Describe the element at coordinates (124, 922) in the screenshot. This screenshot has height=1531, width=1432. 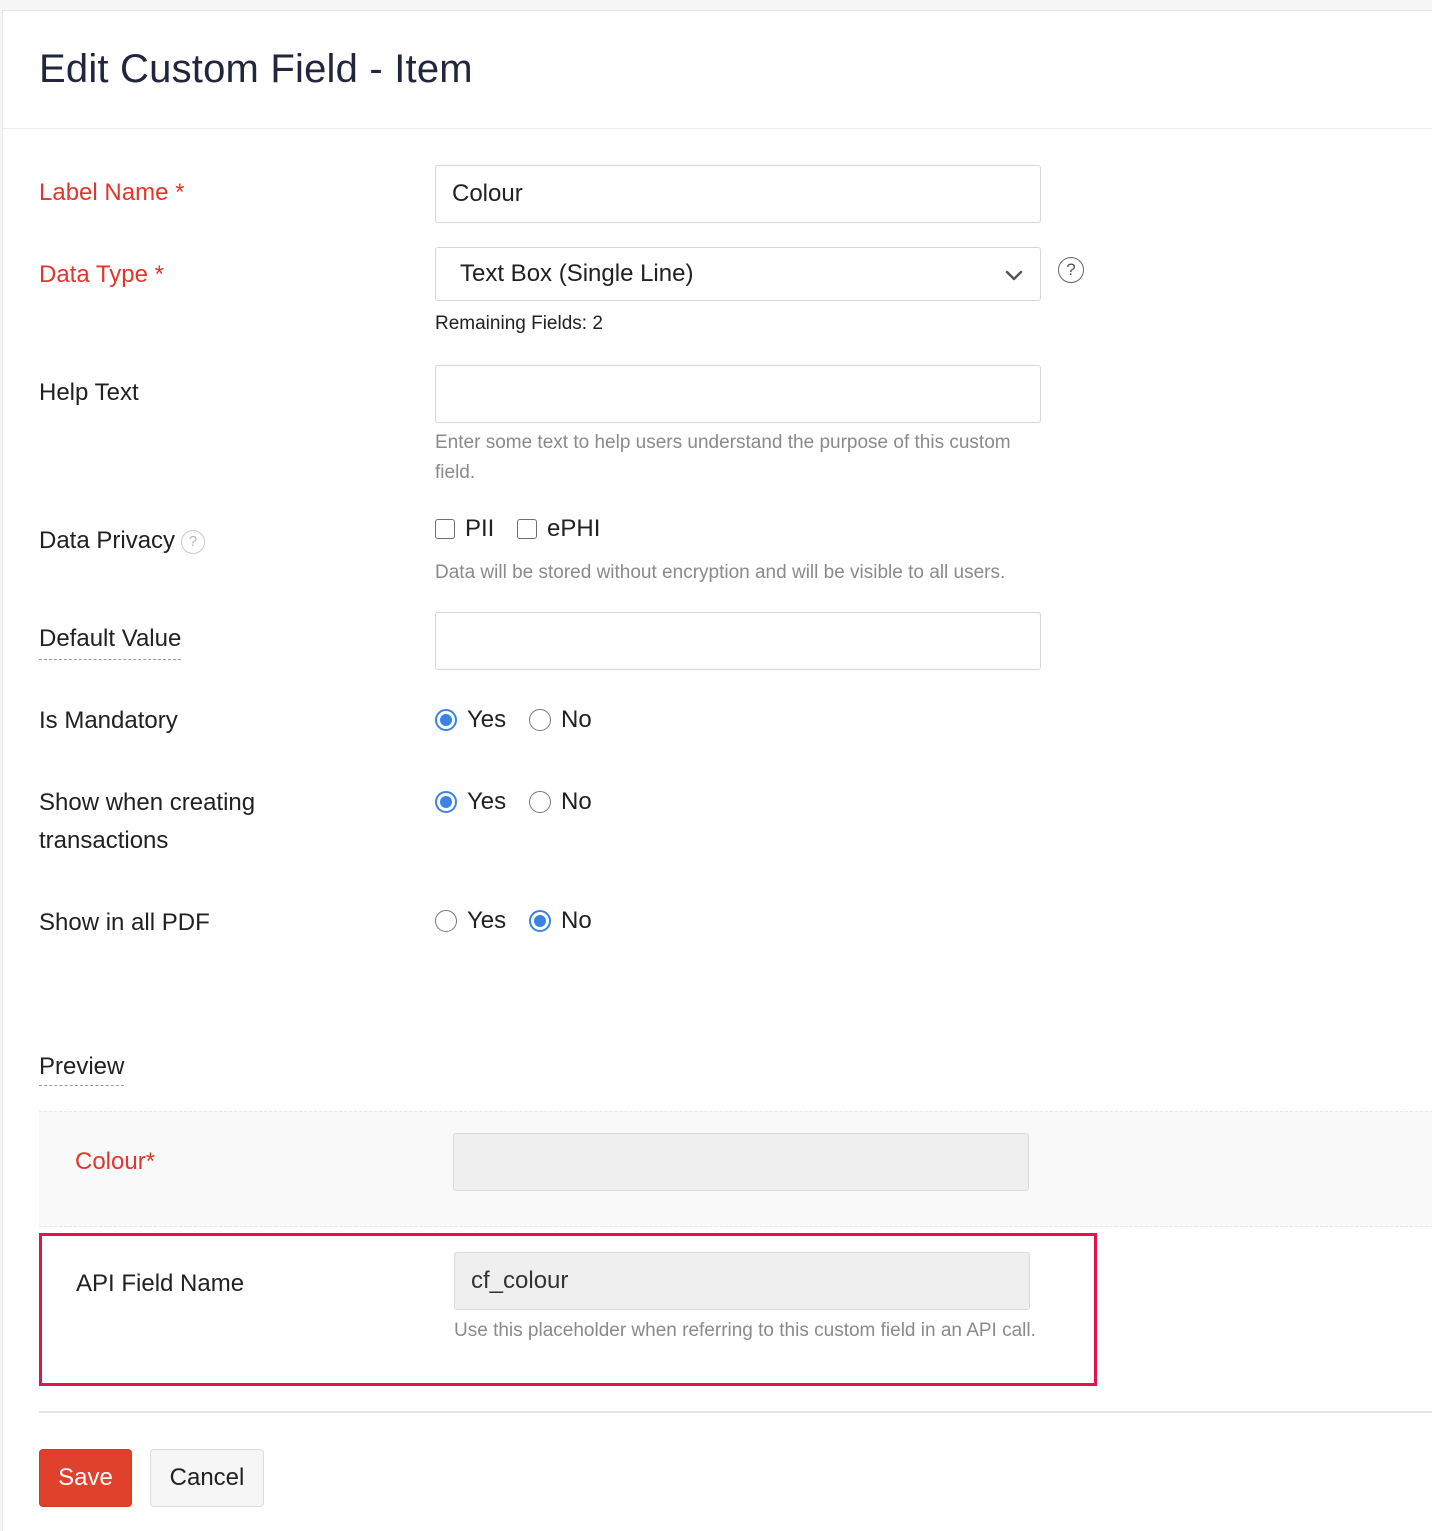
I see `show-pdf-label: Show in all PDF` at that location.